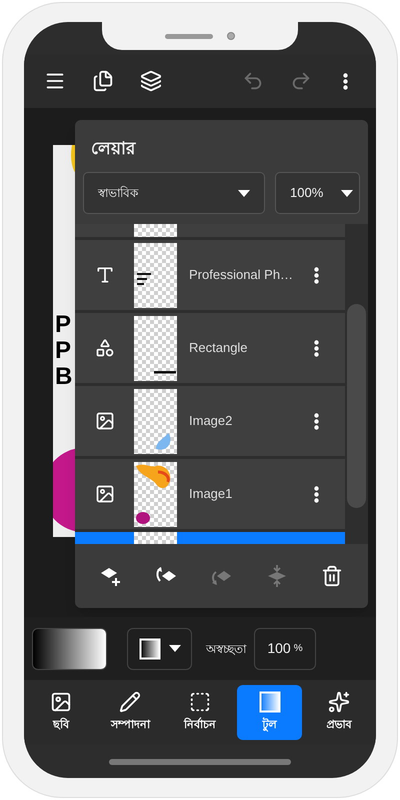 The image size is (400, 800). What do you see at coordinates (130, 702) in the screenshot?
I see `pencil-icon` at bounding box center [130, 702].